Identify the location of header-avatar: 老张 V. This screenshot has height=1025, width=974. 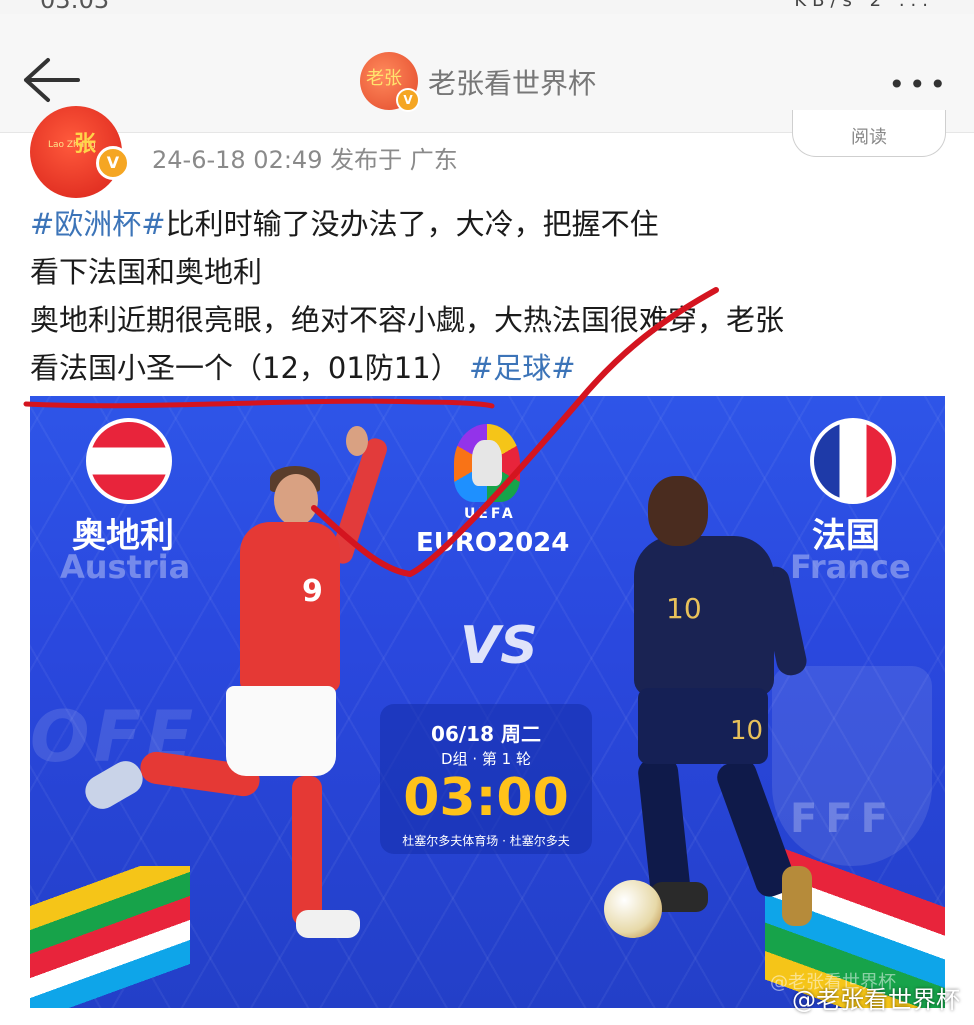
(390, 82).